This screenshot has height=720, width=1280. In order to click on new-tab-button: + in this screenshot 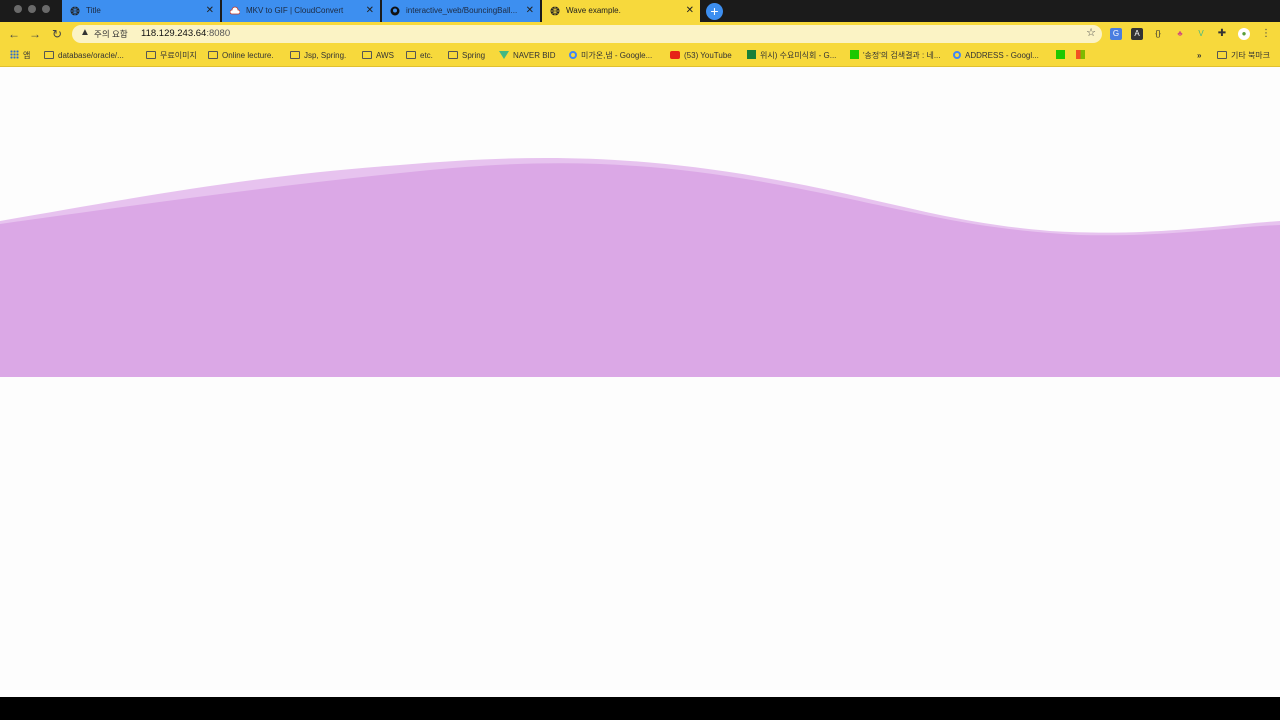, I will do `click(714, 11)`.